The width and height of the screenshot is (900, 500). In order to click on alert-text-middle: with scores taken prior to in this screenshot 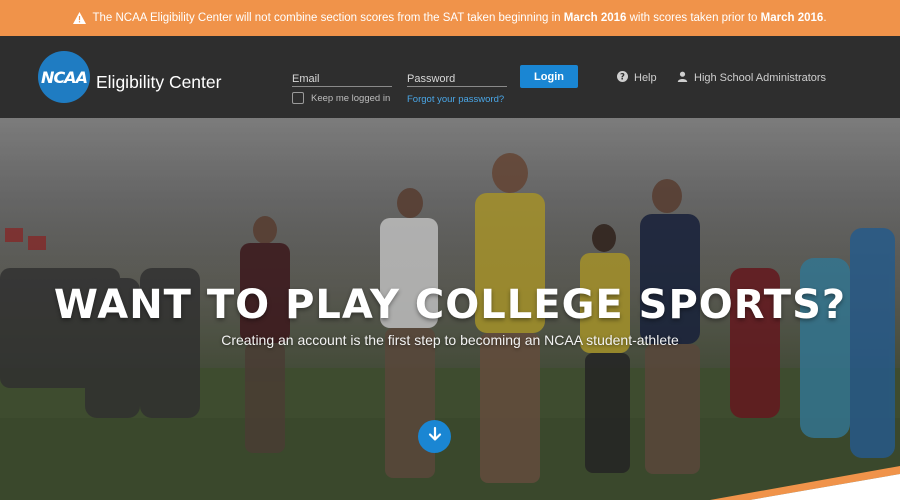, I will do `click(693, 18)`.